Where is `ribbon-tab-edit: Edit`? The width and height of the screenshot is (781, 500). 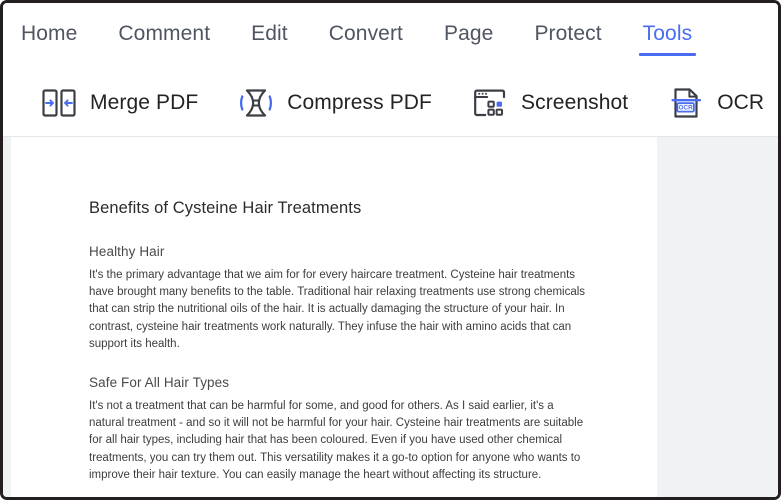 ribbon-tab-edit: Edit is located at coordinates (269, 37).